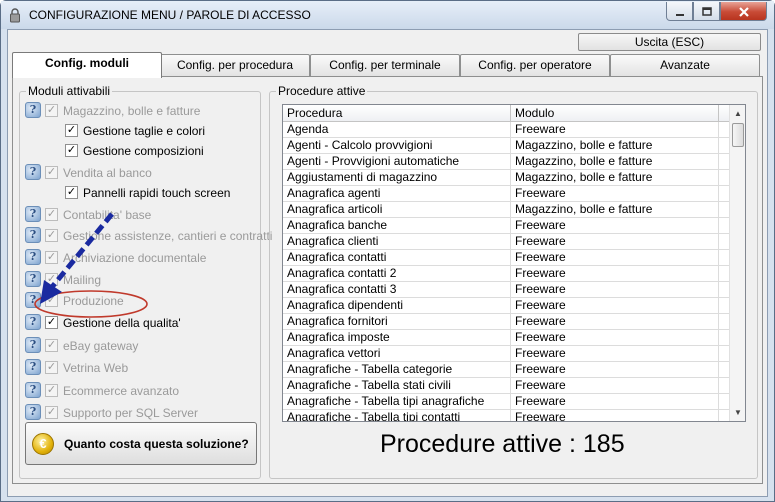 The width and height of the screenshot is (775, 502). Describe the element at coordinates (502, 444) in the screenshot. I see `procedures-count: Procedure attive : 185` at that location.